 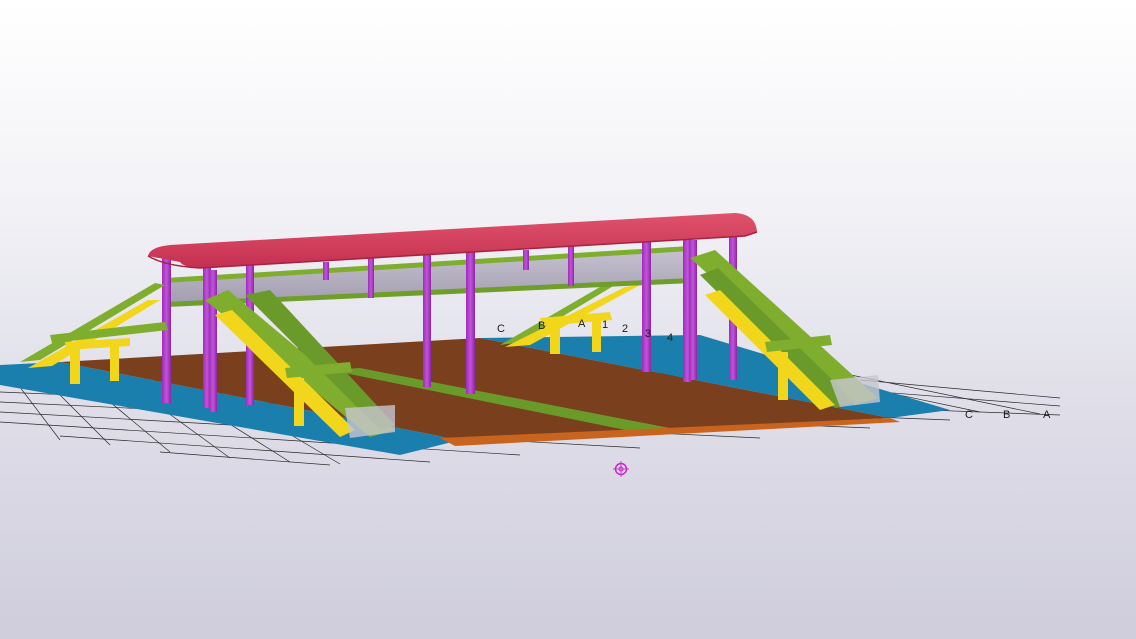 I want to click on grid-labels-far: C B A, so click(x=1008, y=415).